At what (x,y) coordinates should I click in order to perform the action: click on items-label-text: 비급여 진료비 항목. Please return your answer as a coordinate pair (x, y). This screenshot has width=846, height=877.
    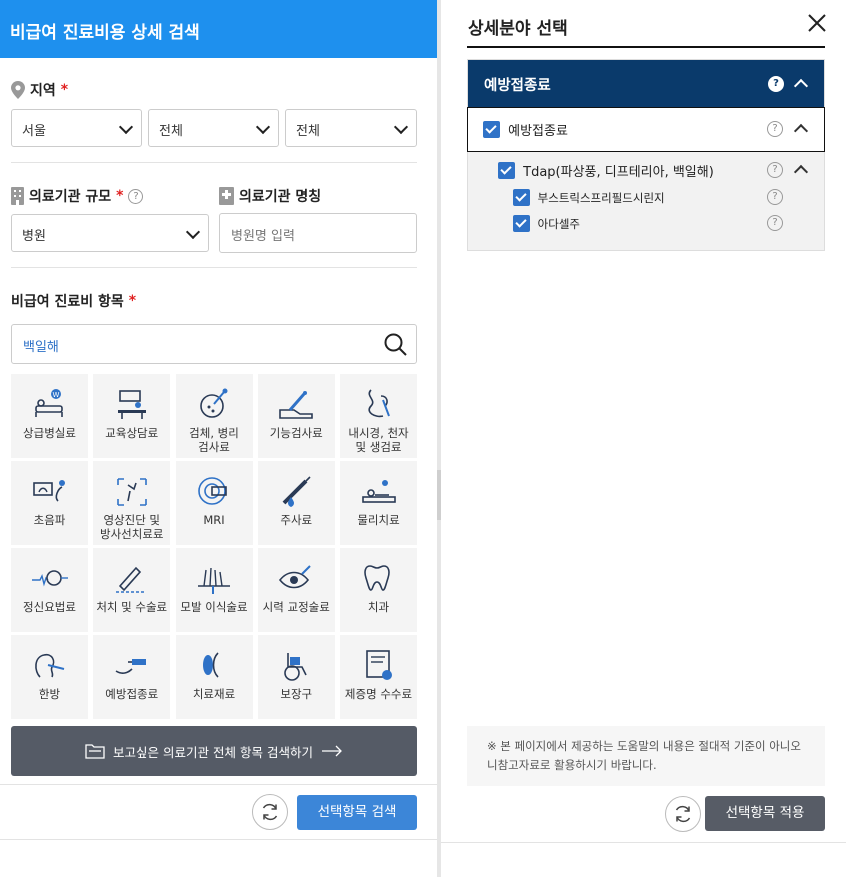
    Looking at the image, I should click on (67, 302).